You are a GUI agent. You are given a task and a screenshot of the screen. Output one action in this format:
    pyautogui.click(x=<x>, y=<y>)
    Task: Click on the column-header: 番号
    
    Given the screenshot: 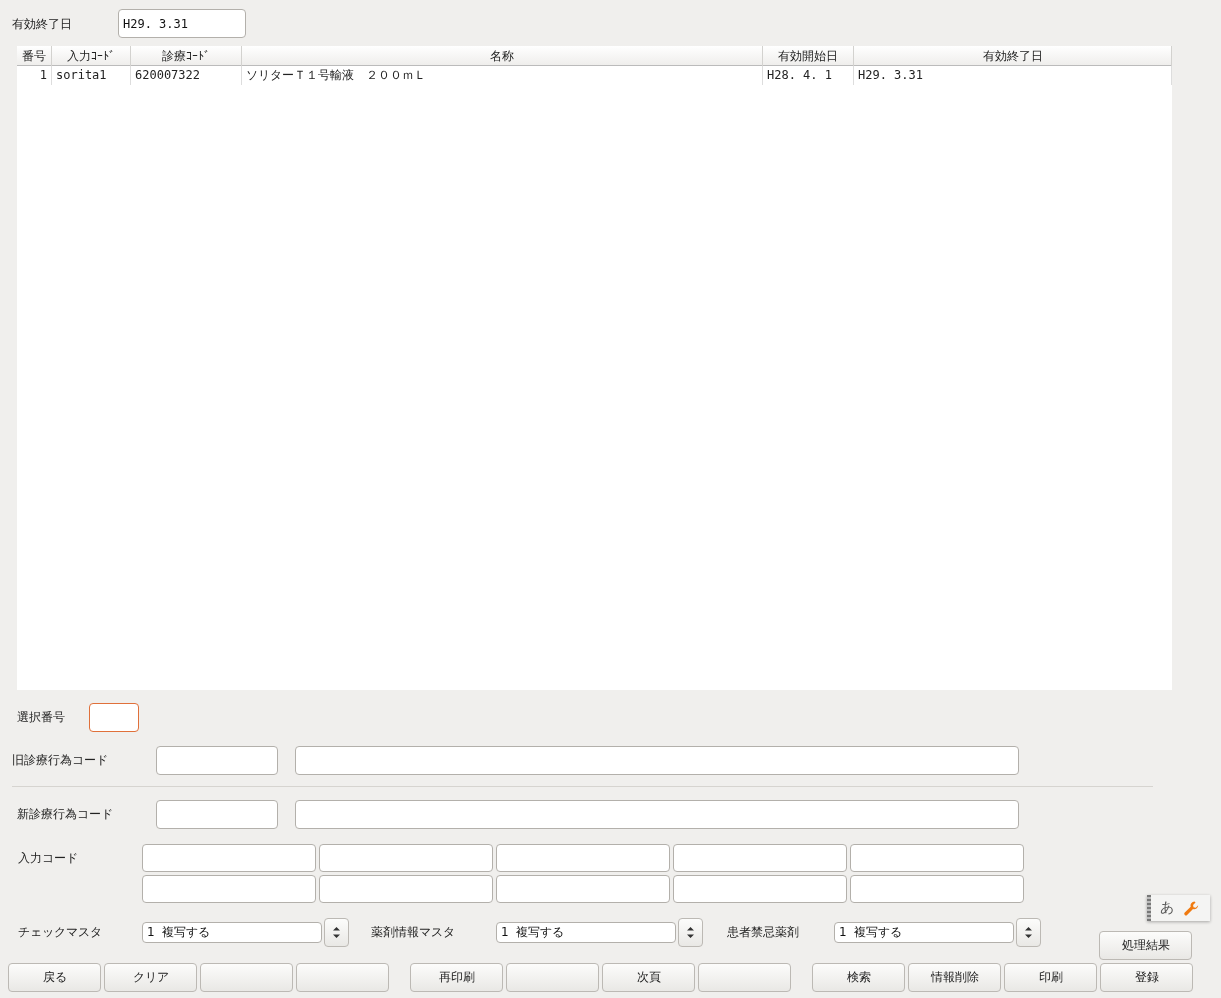 What is the action you would take?
    pyautogui.click(x=34, y=56)
    